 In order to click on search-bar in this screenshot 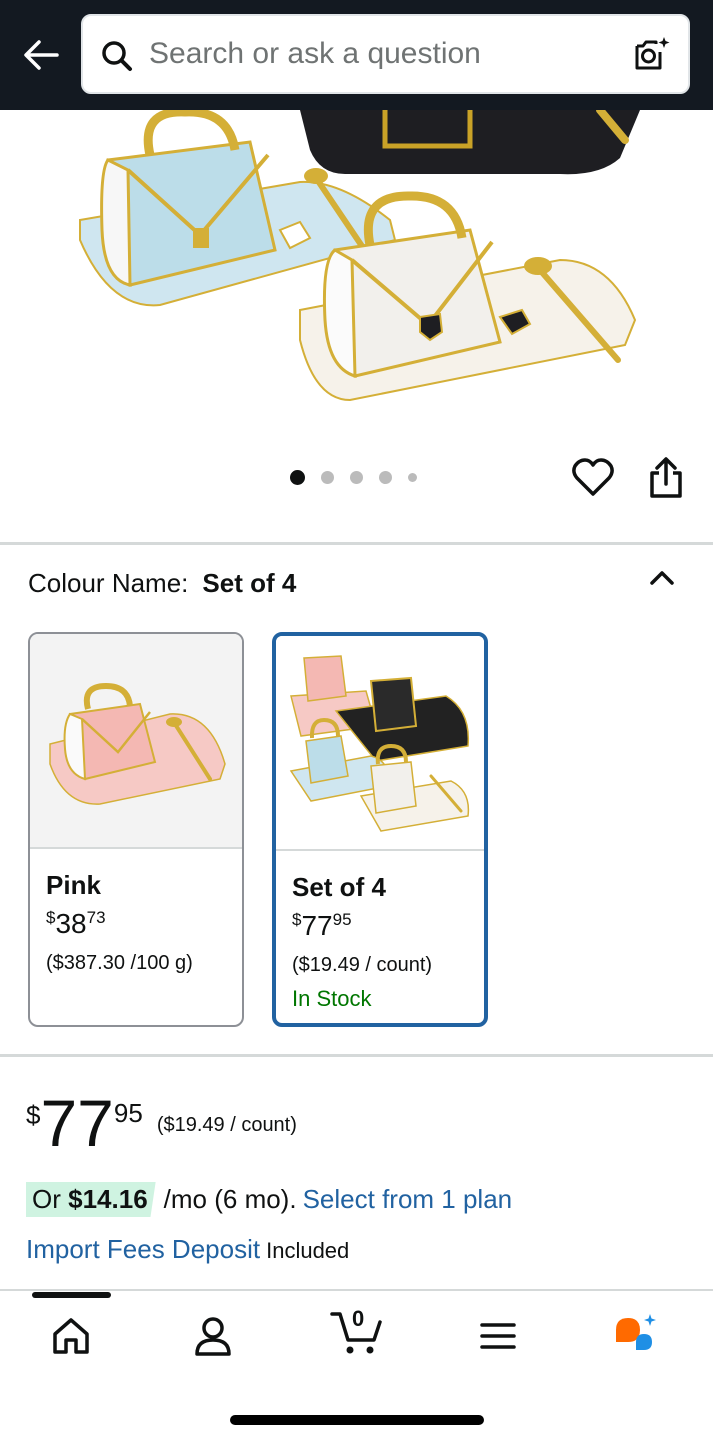, I will do `click(385, 54)`.